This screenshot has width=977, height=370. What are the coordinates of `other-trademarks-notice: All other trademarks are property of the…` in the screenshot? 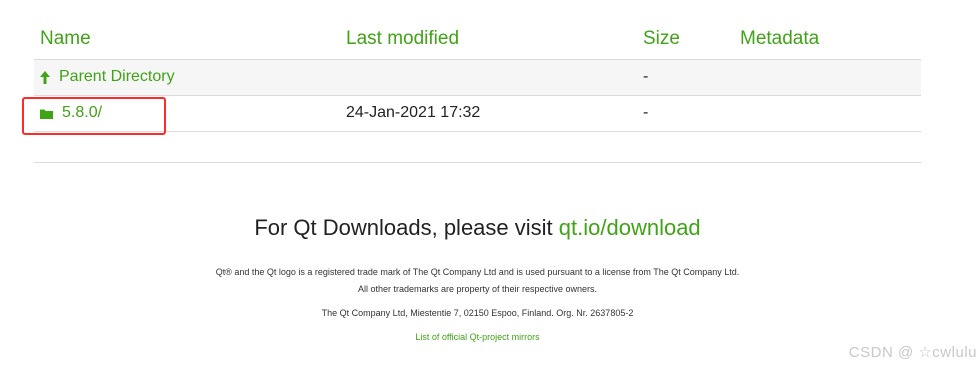 It's located at (477, 289).